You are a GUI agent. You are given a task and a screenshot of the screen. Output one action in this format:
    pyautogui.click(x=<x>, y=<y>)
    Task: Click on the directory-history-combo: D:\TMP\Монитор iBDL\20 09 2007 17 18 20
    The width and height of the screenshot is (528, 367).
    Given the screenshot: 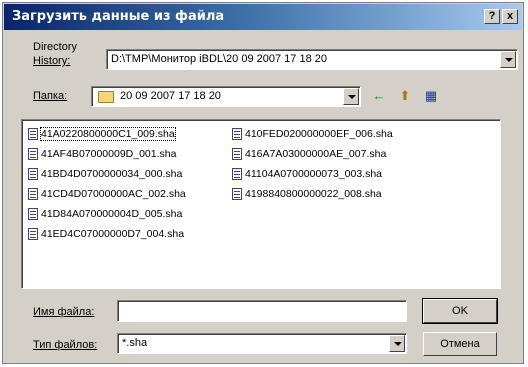 What is the action you would take?
    pyautogui.click(x=312, y=59)
    